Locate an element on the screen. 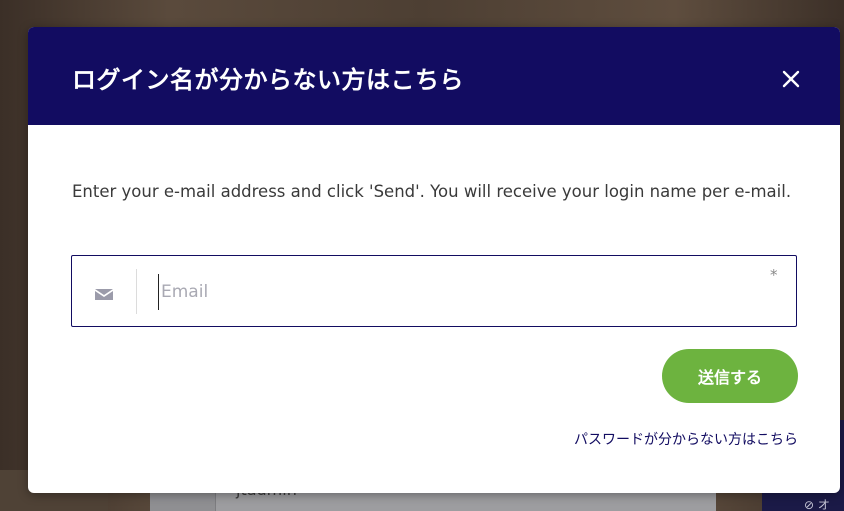 The image size is (844, 511). field-divider is located at coordinates (136, 291).